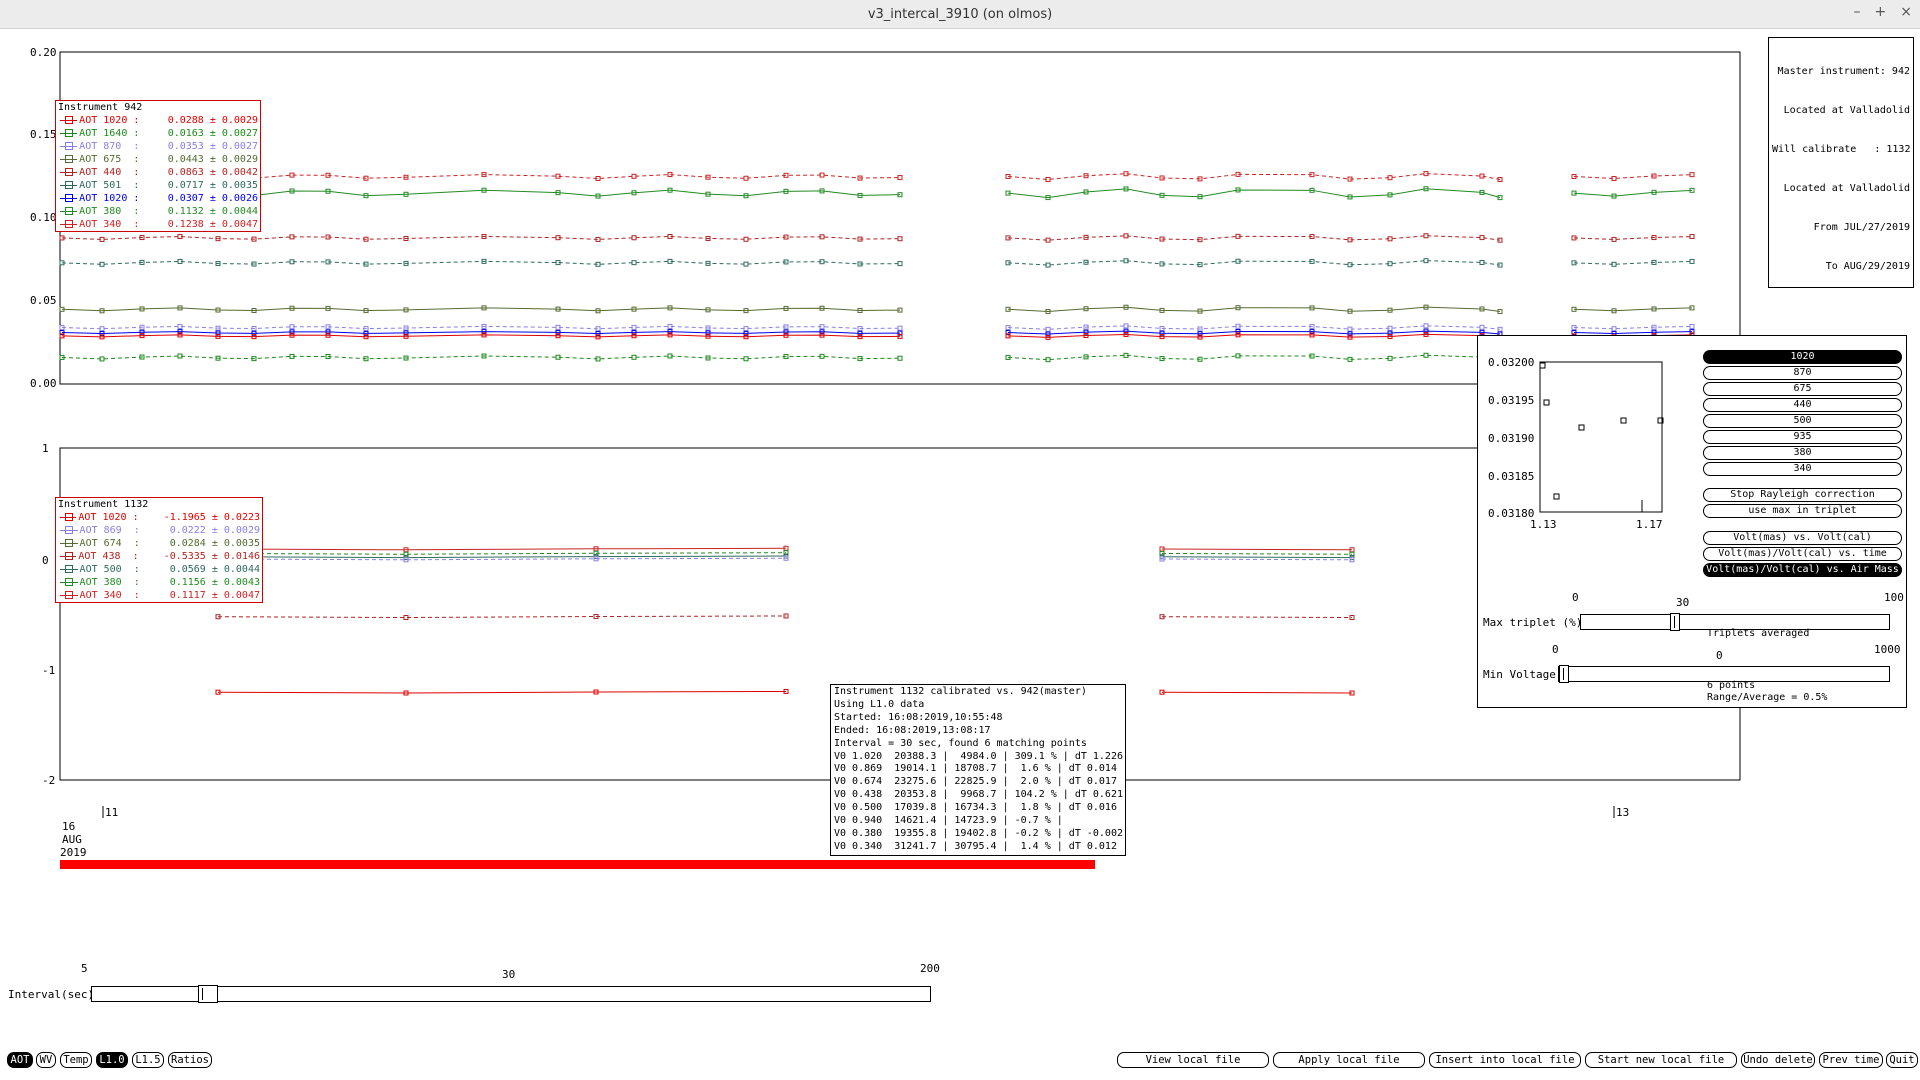  I want to click on top-y-tick: 0.00, so click(43, 382).